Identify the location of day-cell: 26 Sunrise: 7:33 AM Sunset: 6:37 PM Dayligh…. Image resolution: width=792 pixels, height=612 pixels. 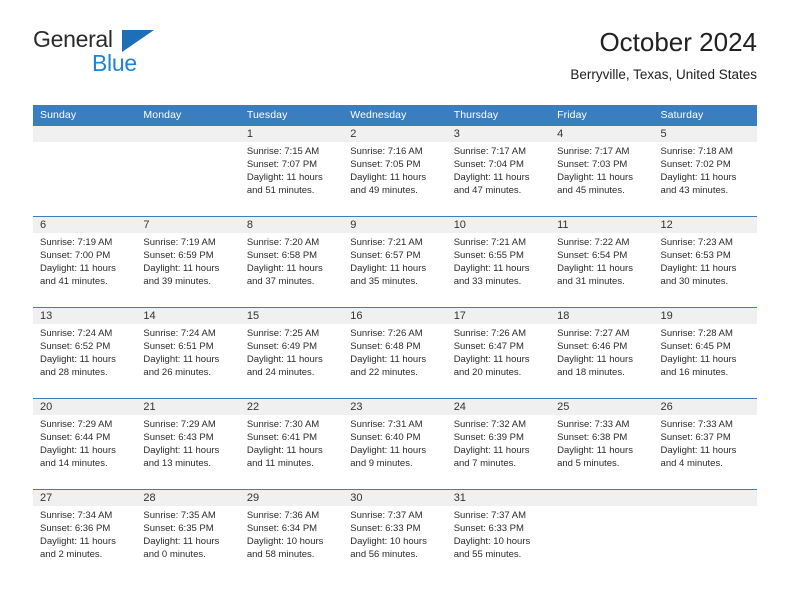
(705, 444).